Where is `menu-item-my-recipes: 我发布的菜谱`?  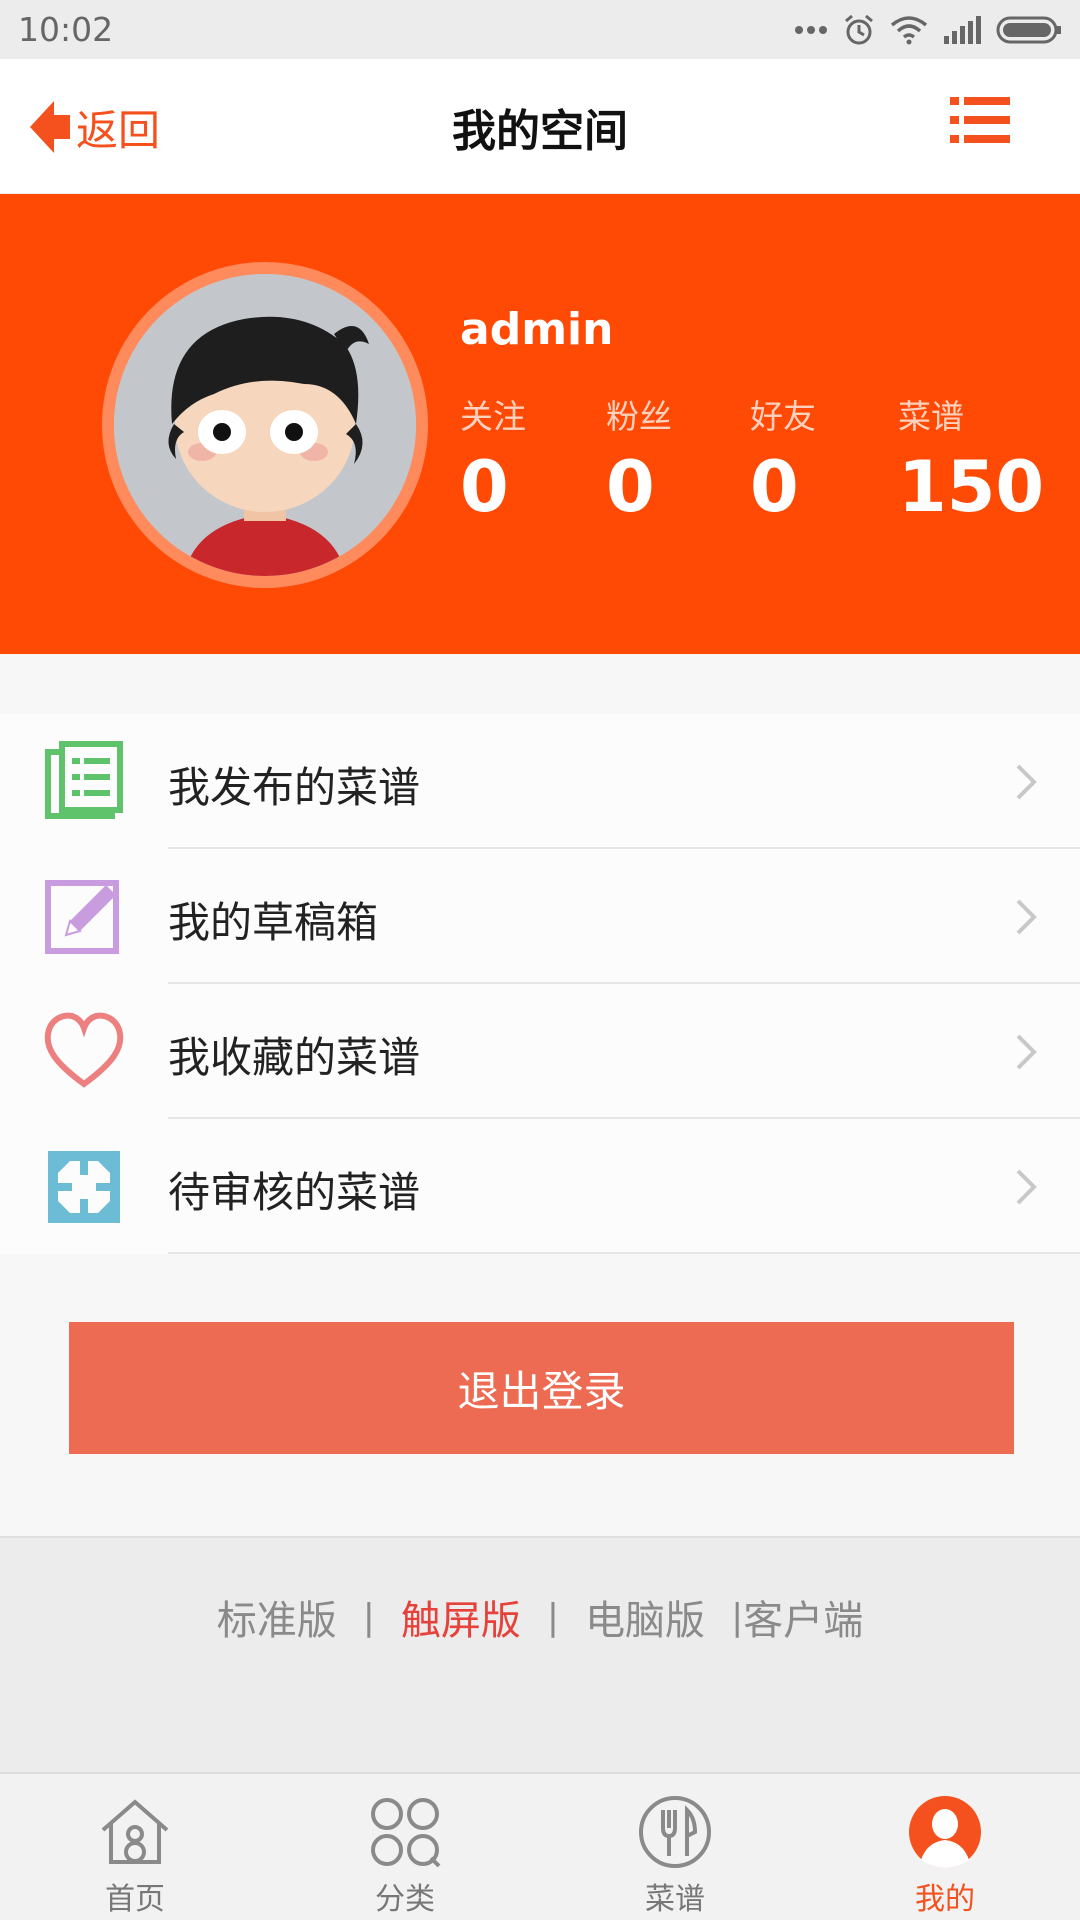
menu-item-my-recipes: 我发布的菜谱 is located at coordinates (540, 781).